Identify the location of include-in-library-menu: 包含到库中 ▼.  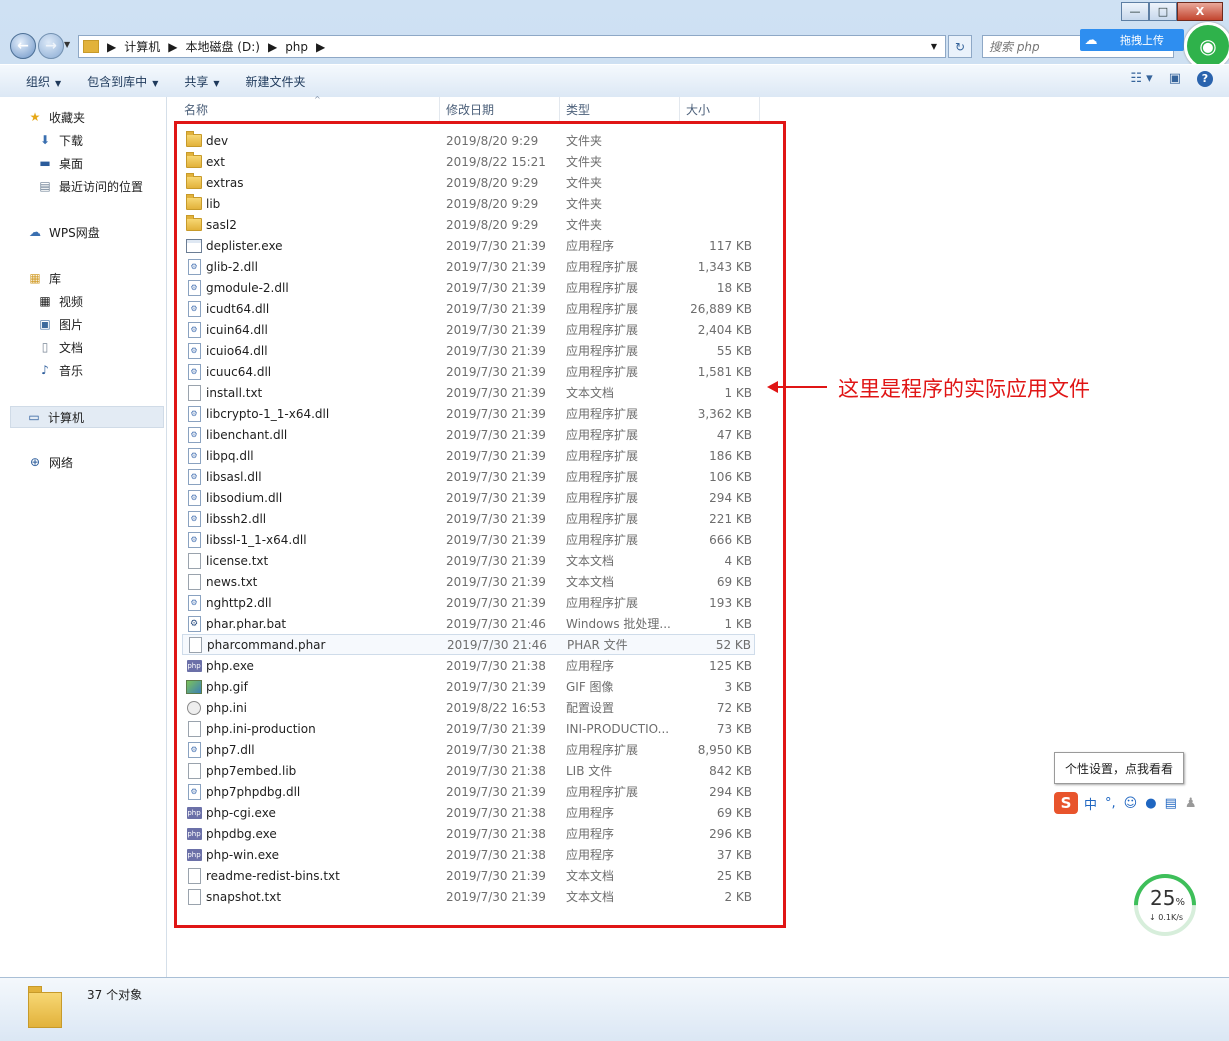
(122, 81).